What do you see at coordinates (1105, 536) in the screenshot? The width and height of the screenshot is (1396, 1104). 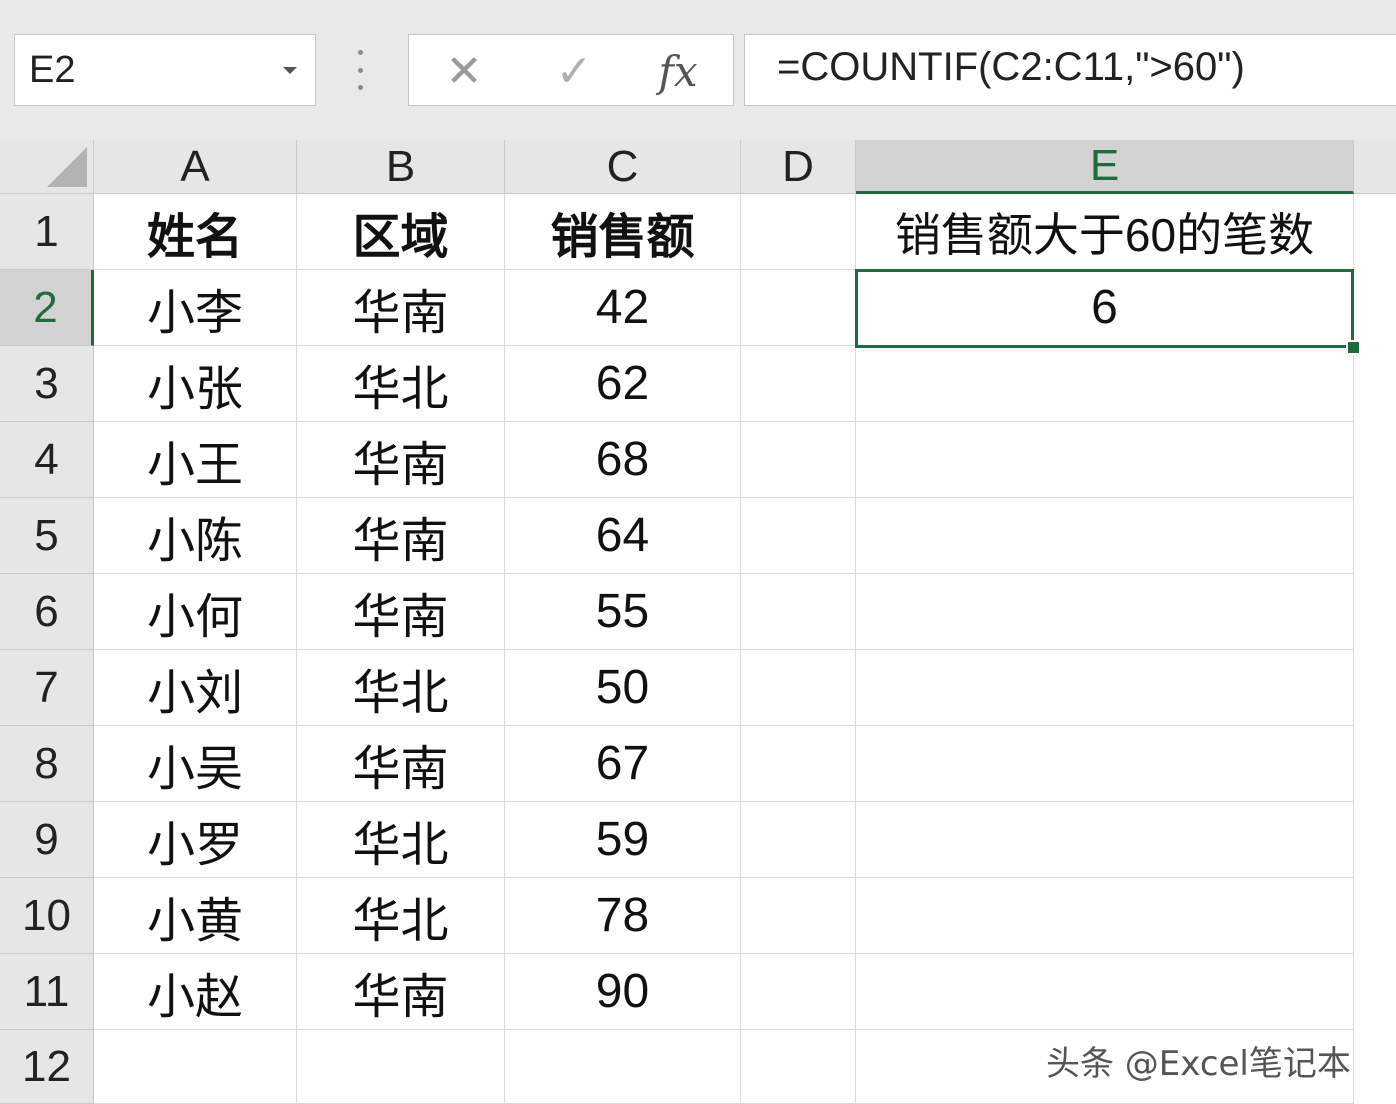 I see `cell-e5` at bounding box center [1105, 536].